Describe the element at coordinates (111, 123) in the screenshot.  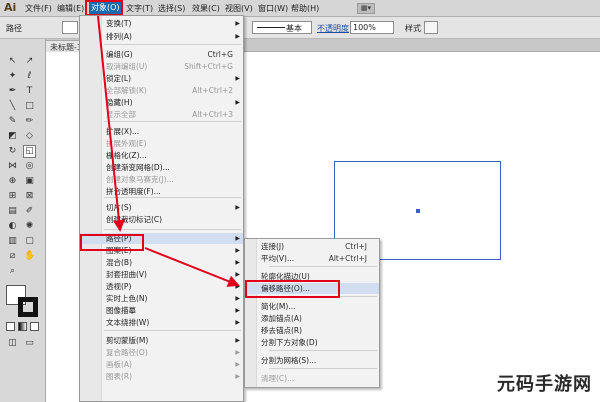
I see `arrow-object-to-path` at that location.